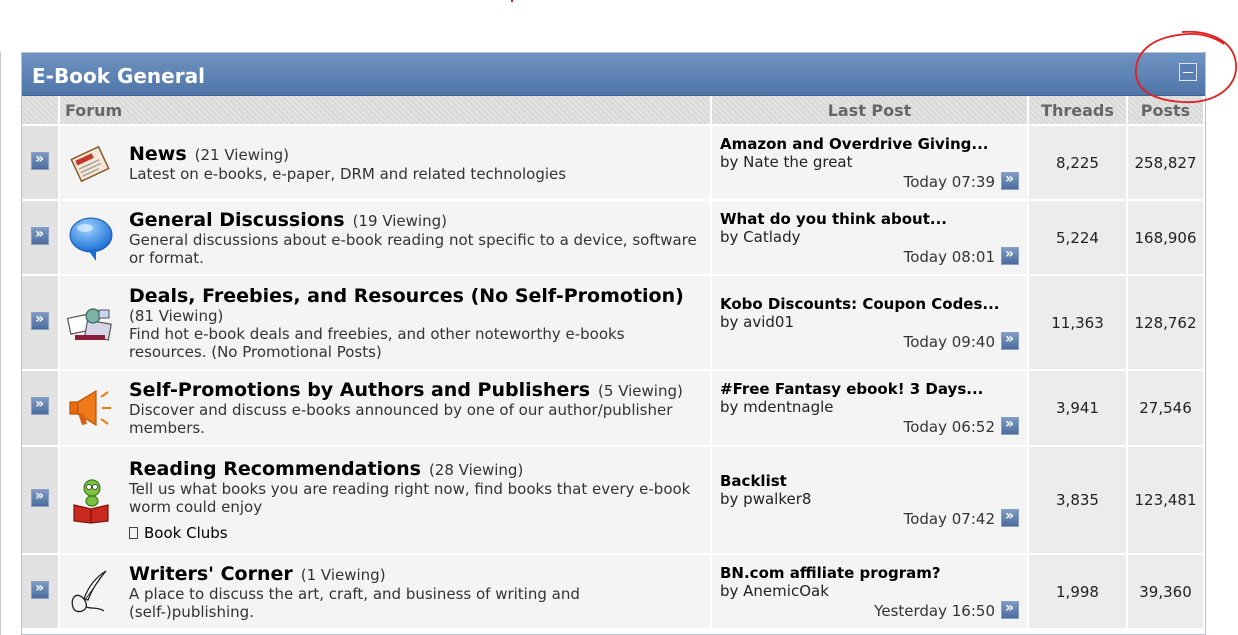  I want to click on collapse-category-button, so click(1188, 72).